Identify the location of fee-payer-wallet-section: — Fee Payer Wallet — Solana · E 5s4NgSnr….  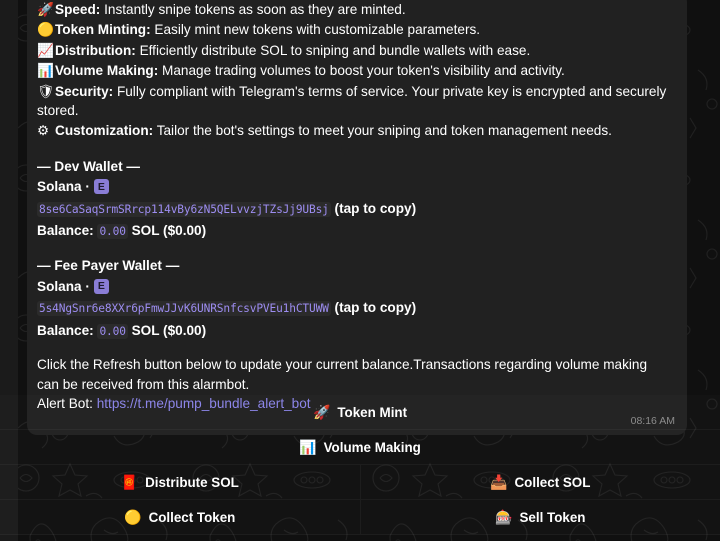
(356, 298).